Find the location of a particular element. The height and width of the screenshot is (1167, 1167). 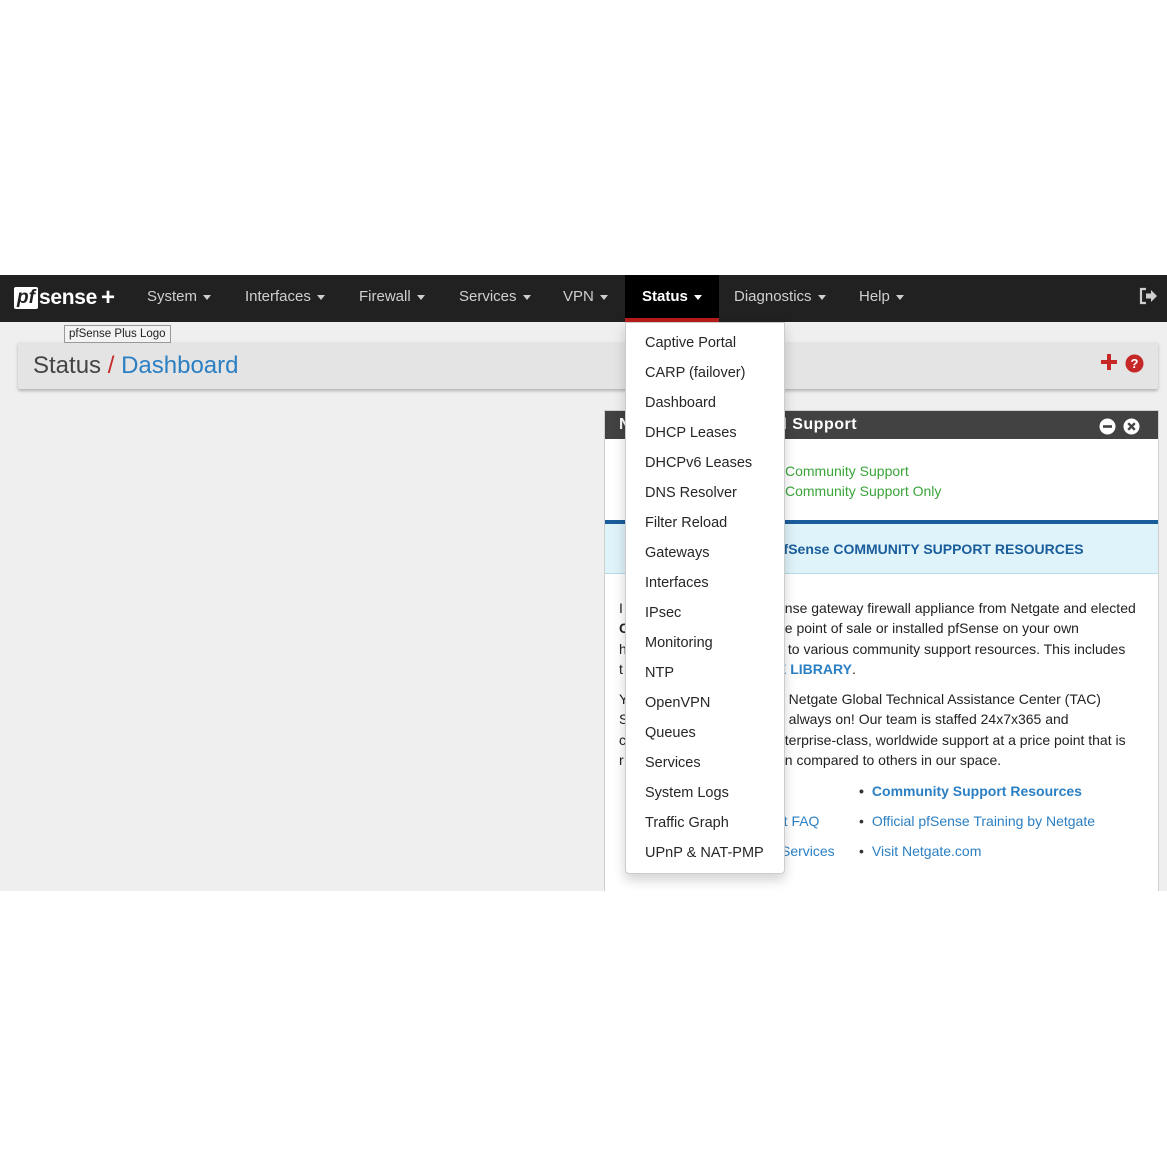

link-label: Community Support Resources is located at coordinates (976, 791).